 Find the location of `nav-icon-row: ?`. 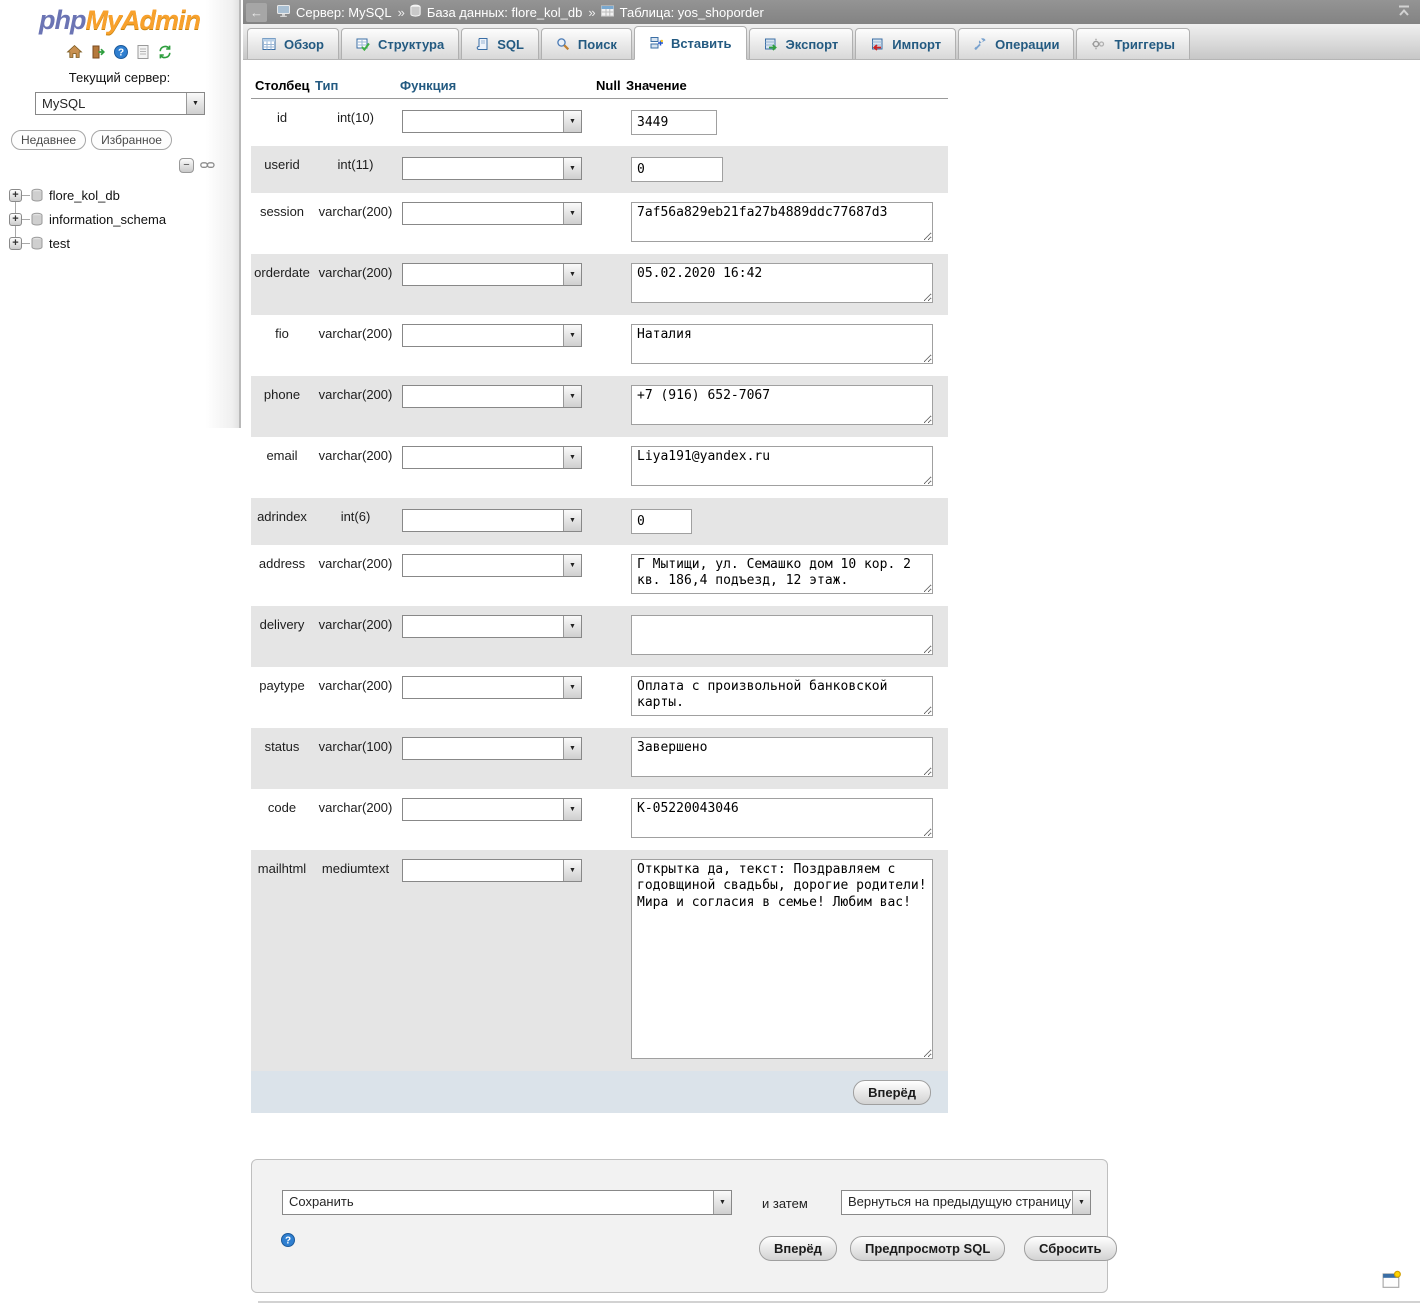

nav-icon-row: ? is located at coordinates (119, 52).